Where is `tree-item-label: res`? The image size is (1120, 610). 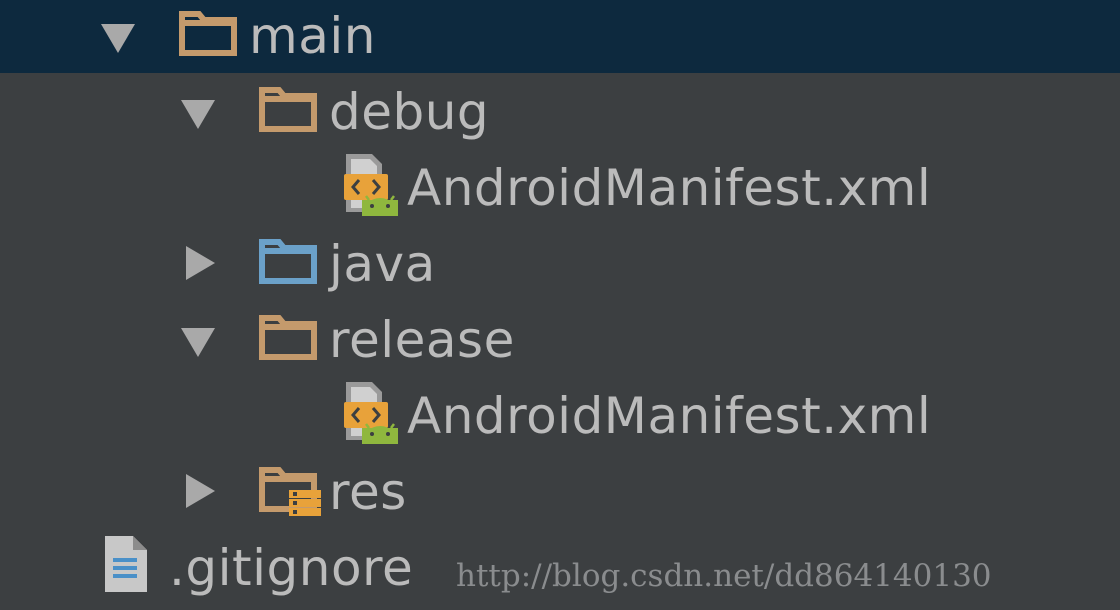
tree-item-label: res is located at coordinates (368, 492).